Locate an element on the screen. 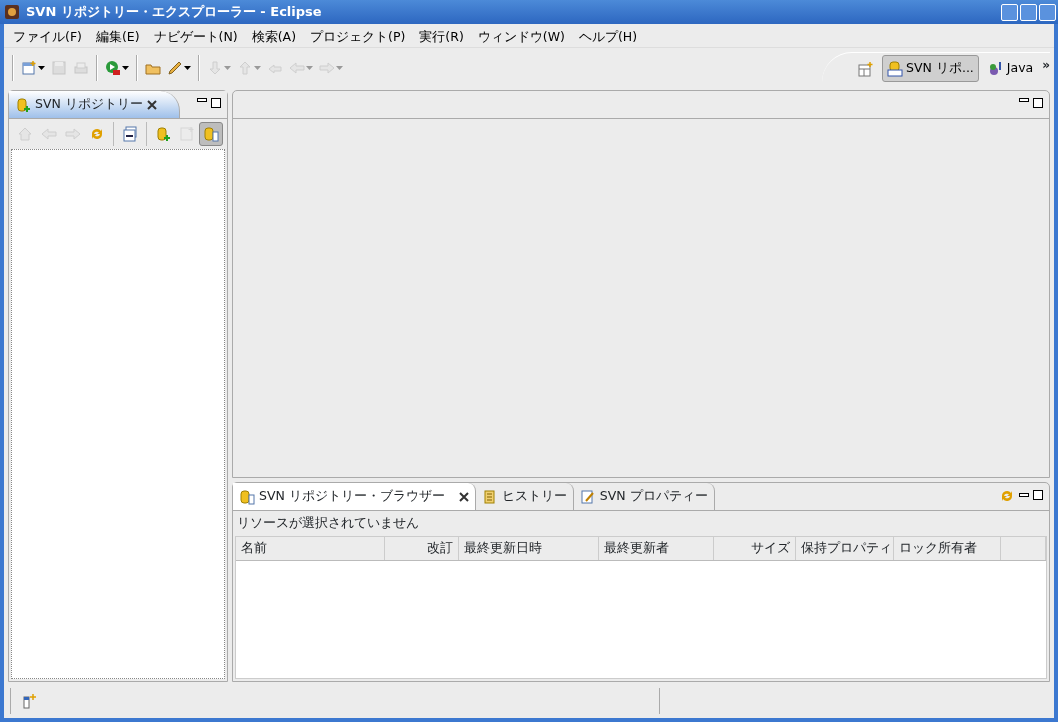  menu-item: ナビゲート(N) is located at coordinates (195, 35).